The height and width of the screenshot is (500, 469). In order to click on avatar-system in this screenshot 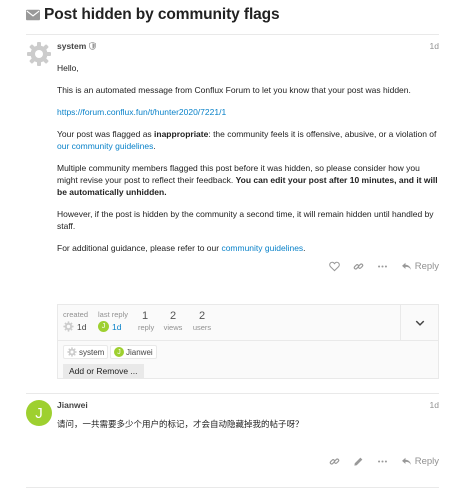, I will do `click(39, 54)`.